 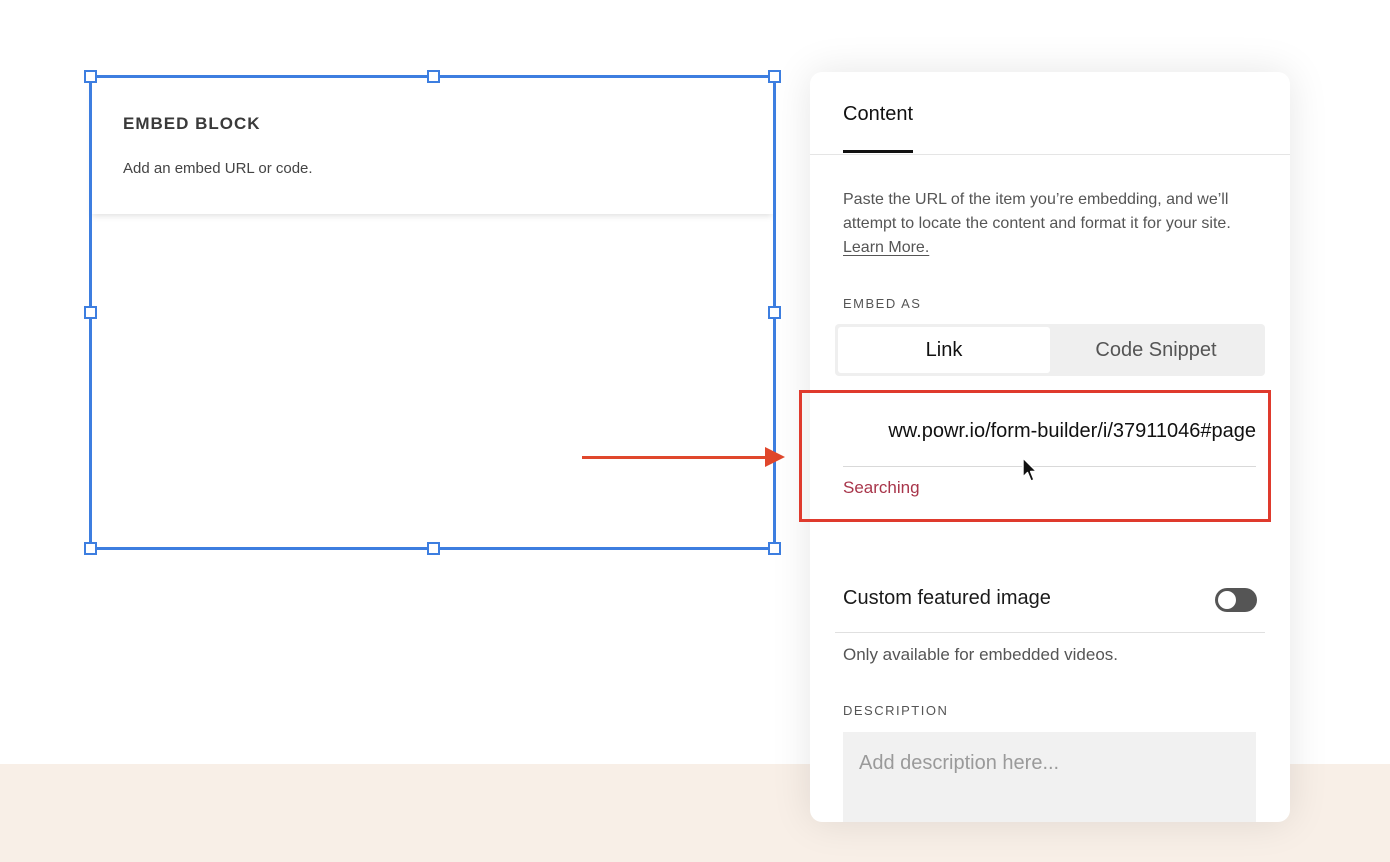 What do you see at coordinates (881, 487) in the screenshot?
I see `url-status-text: Searching` at bounding box center [881, 487].